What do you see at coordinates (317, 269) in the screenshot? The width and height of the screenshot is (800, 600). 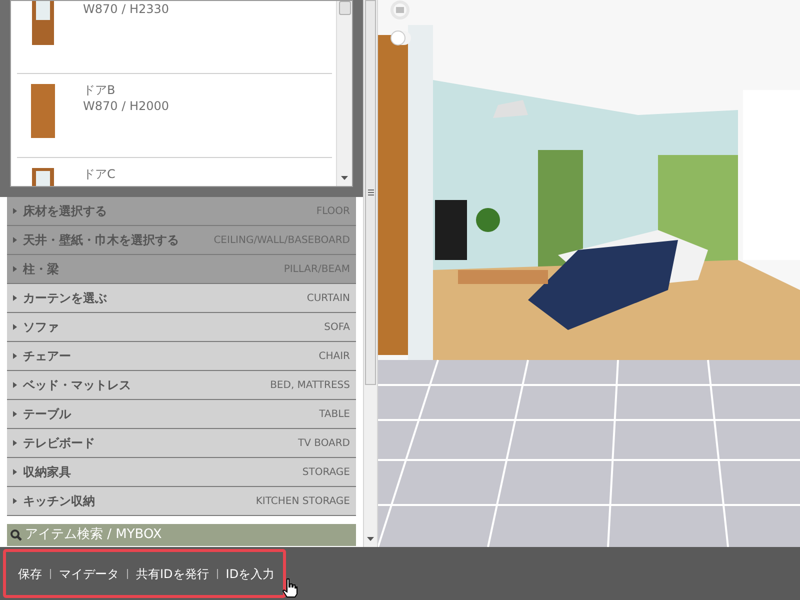 I see `category-code: PILLAR/BEAM` at bounding box center [317, 269].